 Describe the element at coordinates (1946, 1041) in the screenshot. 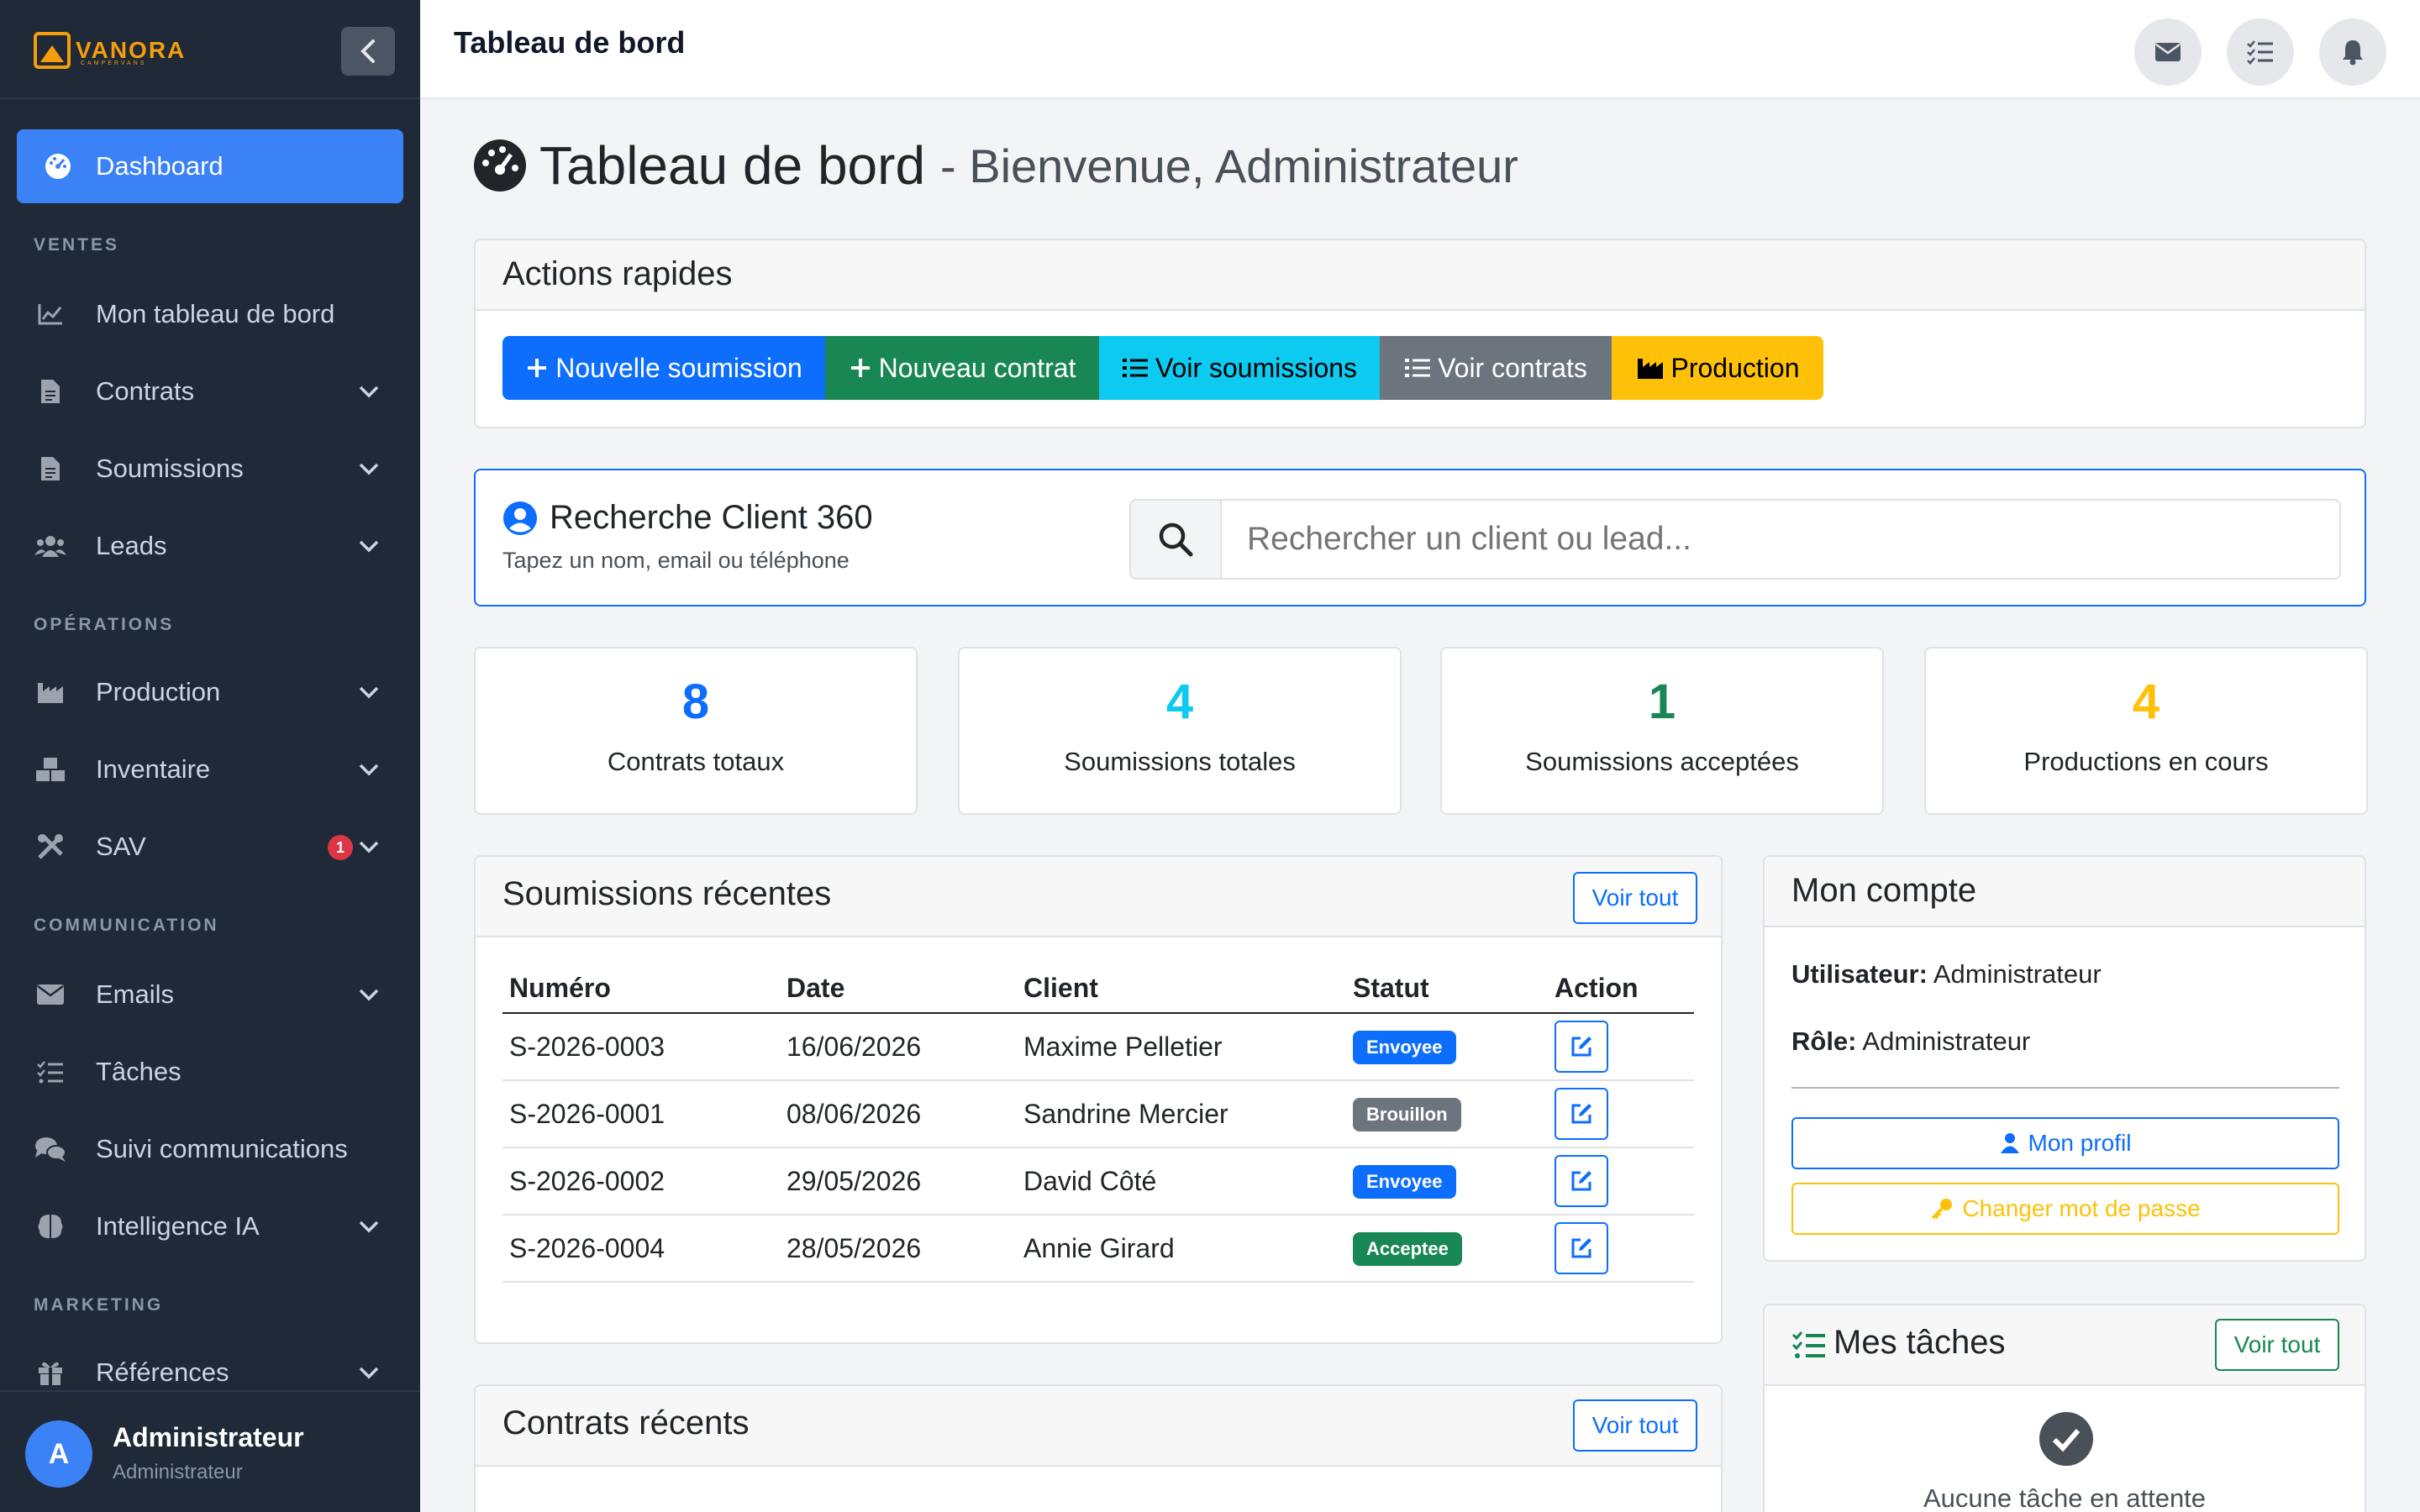

I see `role-value: Administrateur` at that location.